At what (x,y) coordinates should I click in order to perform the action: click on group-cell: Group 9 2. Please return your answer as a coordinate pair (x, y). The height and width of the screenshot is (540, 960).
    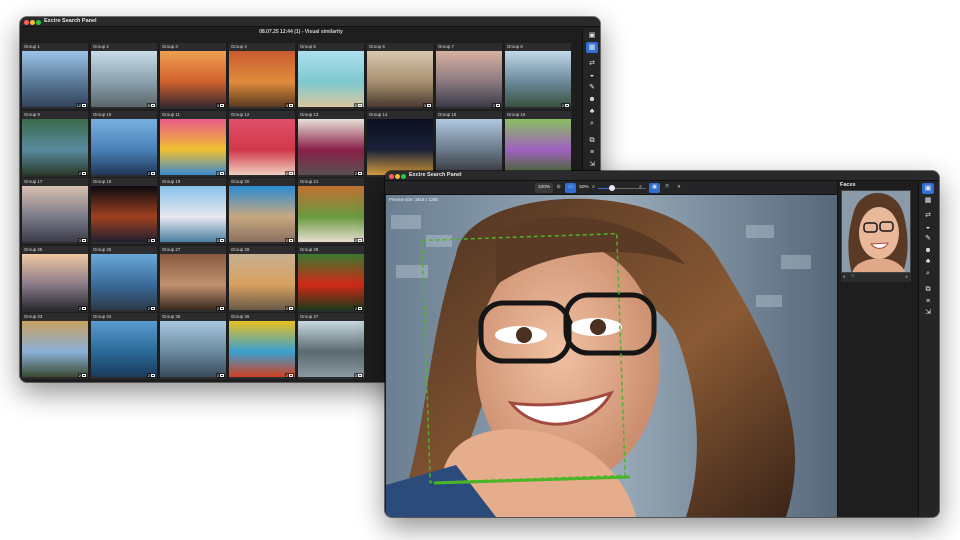
    Looking at the image, I should click on (55, 143).